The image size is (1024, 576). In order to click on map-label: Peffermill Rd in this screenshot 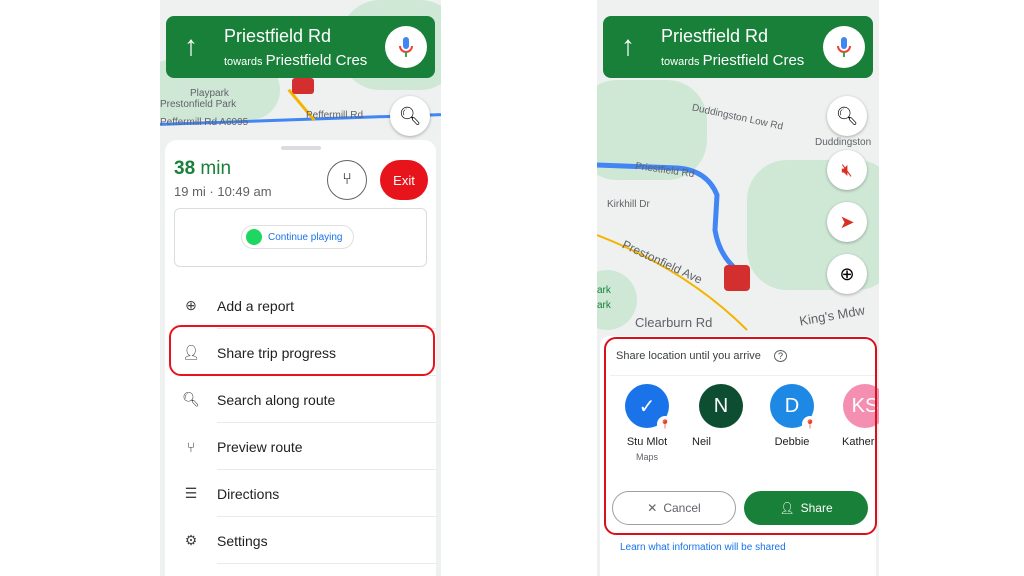, I will do `click(335, 115)`.